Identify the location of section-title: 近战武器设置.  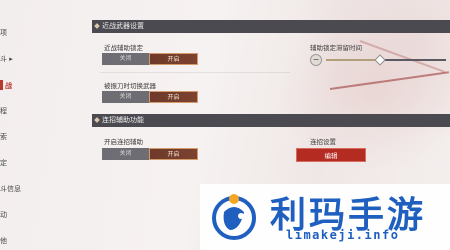
(123, 26).